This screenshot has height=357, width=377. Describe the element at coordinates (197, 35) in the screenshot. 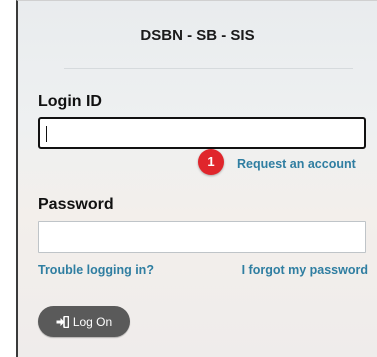

I see `form-title: DSBN - SB - SIS` at that location.